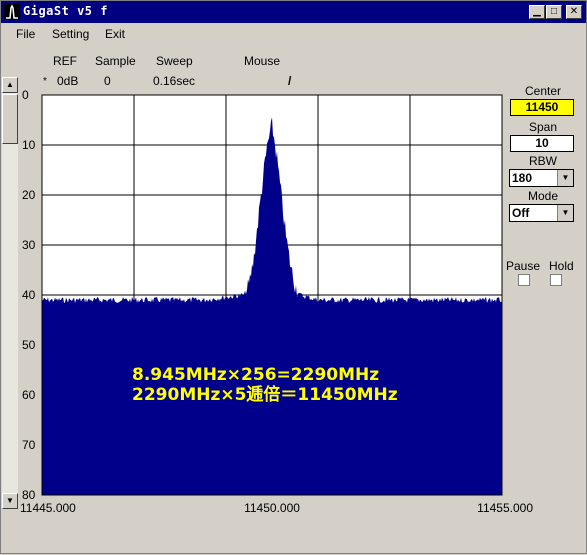 This screenshot has height=555, width=587. What do you see at coordinates (561, 266) in the screenshot?
I see `hold-label: Hold` at bounding box center [561, 266].